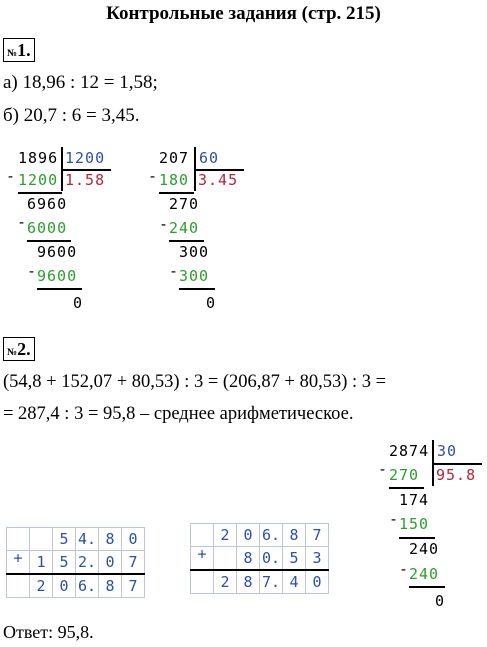 Image resolution: width=487 pixels, height=647 pixels. I want to click on digit-cell: 7., so click(271, 581).